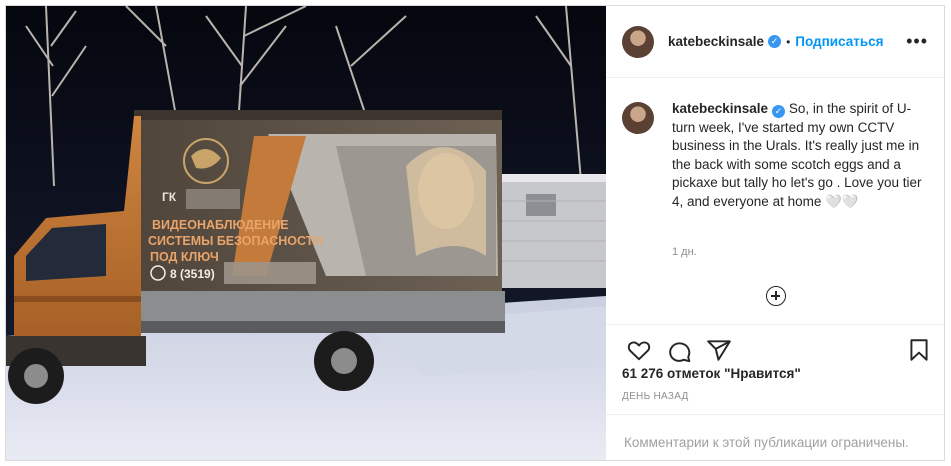  Describe the element at coordinates (839, 41) in the screenshot. I see `follow-button: Подписаться` at that location.